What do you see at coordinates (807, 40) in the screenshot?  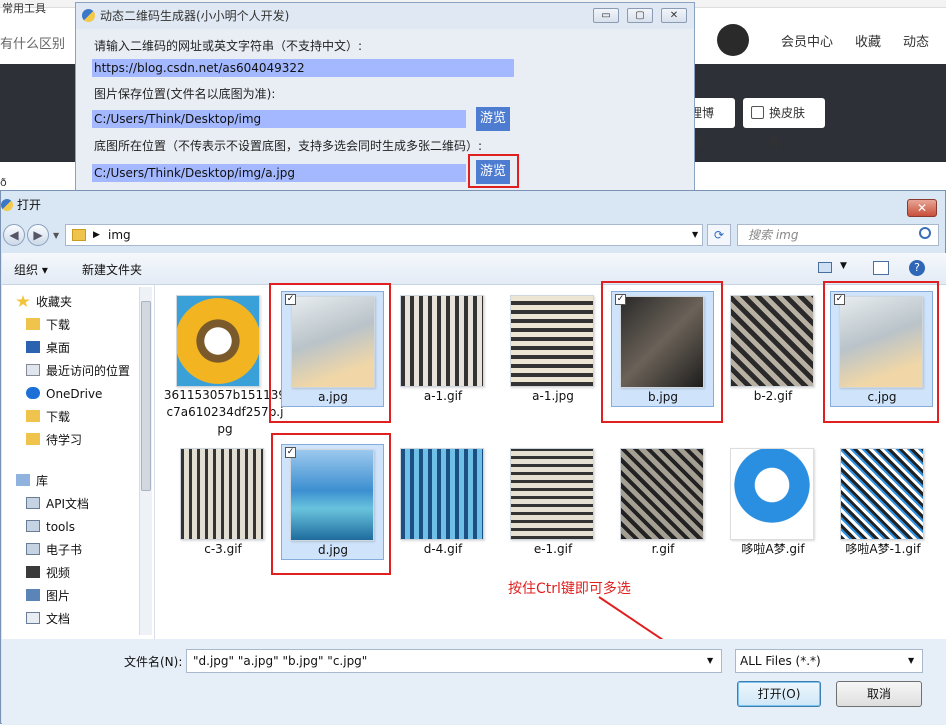 I see `nav-member-center: 会员中心` at bounding box center [807, 40].